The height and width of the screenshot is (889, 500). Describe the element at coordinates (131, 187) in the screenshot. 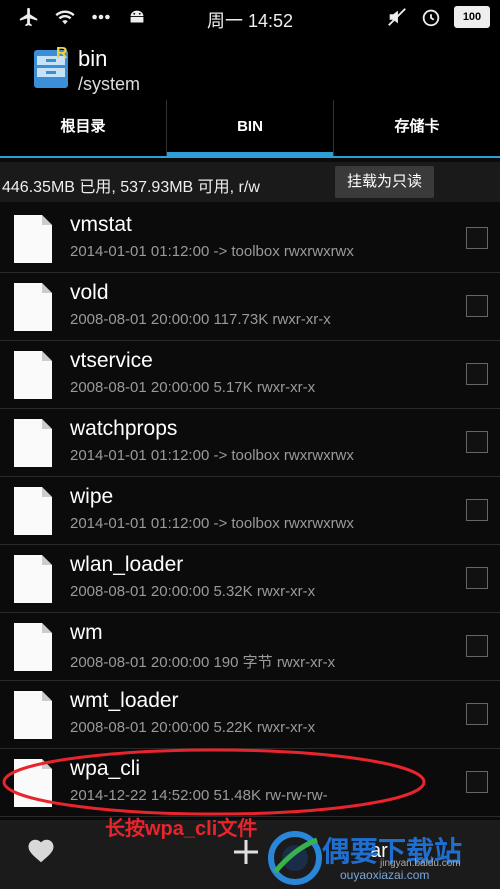

I see `storage-info: 446.35MB 已用, 537.93MB 可用, r/w` at that location.